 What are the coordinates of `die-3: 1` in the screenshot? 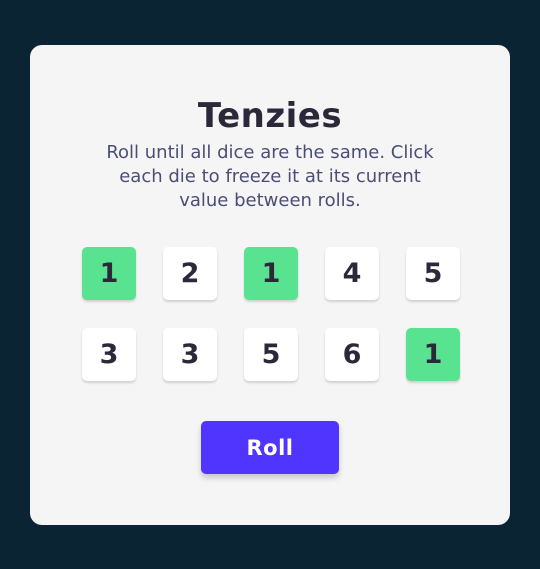 It's located at (271, 273).